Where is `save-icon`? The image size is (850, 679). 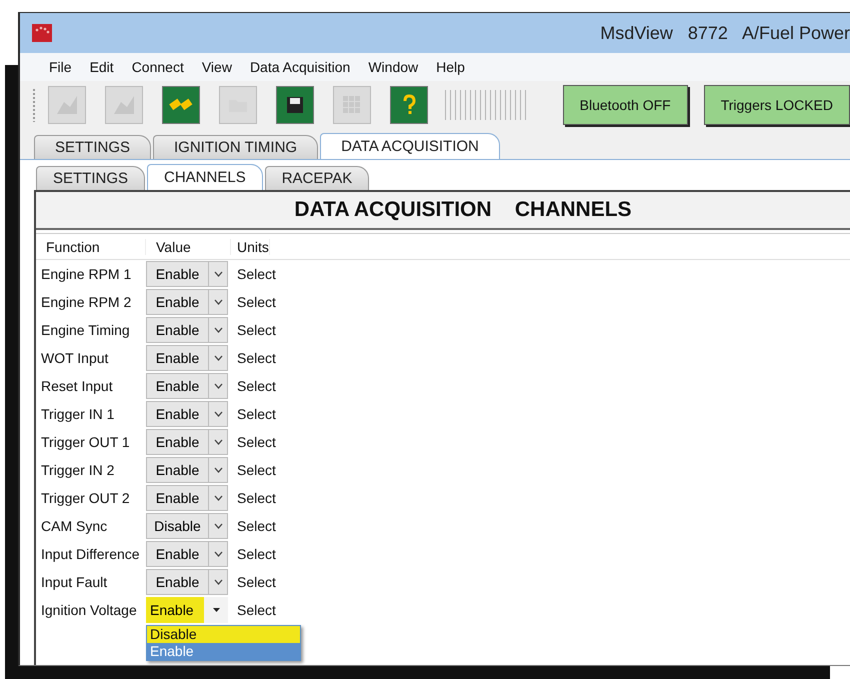 save-icon is located at coordinates (295, 105).